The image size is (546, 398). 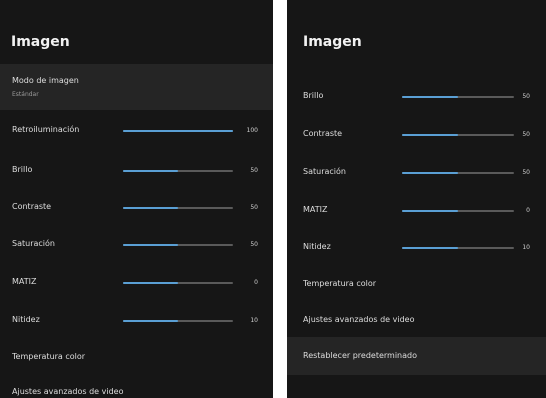 What do you see at coordinates (46, 129) in the screenshot?
I see `slider-label: Retroiluminación` at bounding box center [46, 129].